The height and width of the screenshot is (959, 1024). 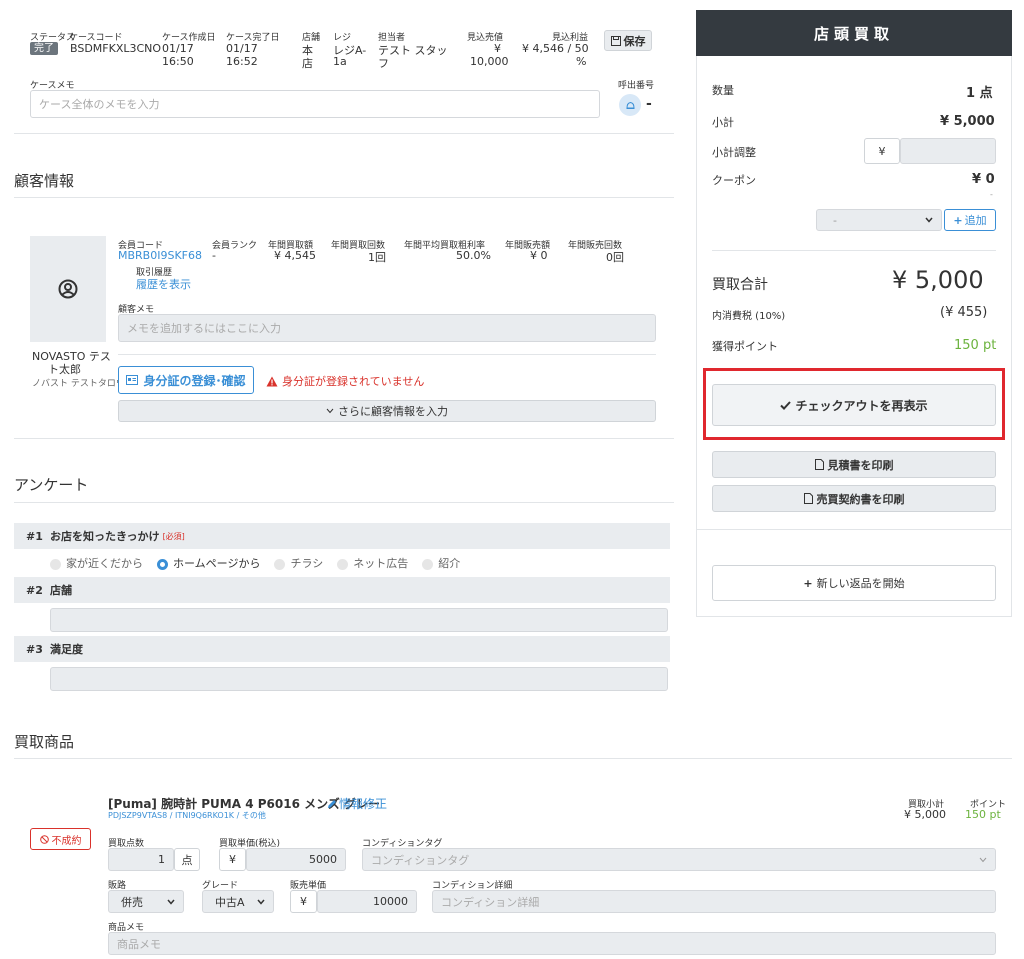 What do you see at coordinates (340, 61) in the screenshot?
I see `register-l2: 1a` at bounding box center [340, 61].